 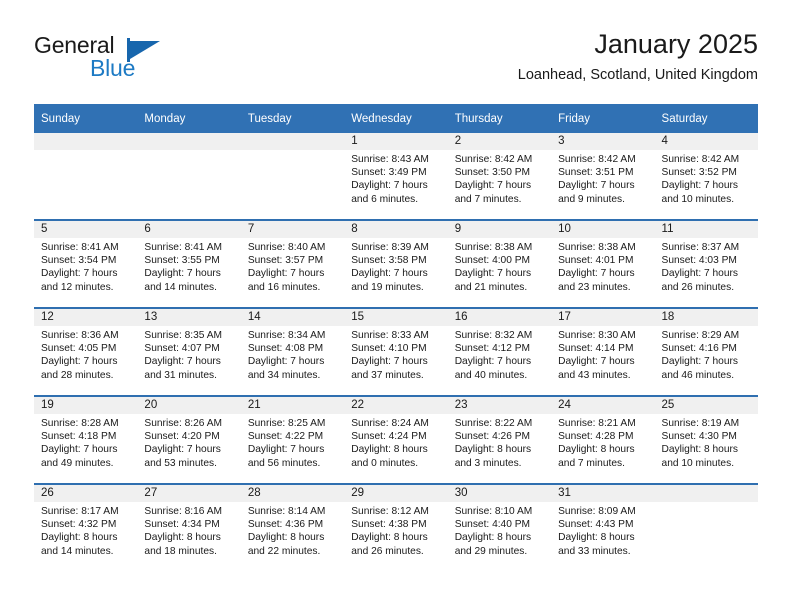 What do you see at coordinates (389, 349) in the screenshot?
I see `sunset-time: Sunset: 4:10 PM` at bounding box center [389, 349].